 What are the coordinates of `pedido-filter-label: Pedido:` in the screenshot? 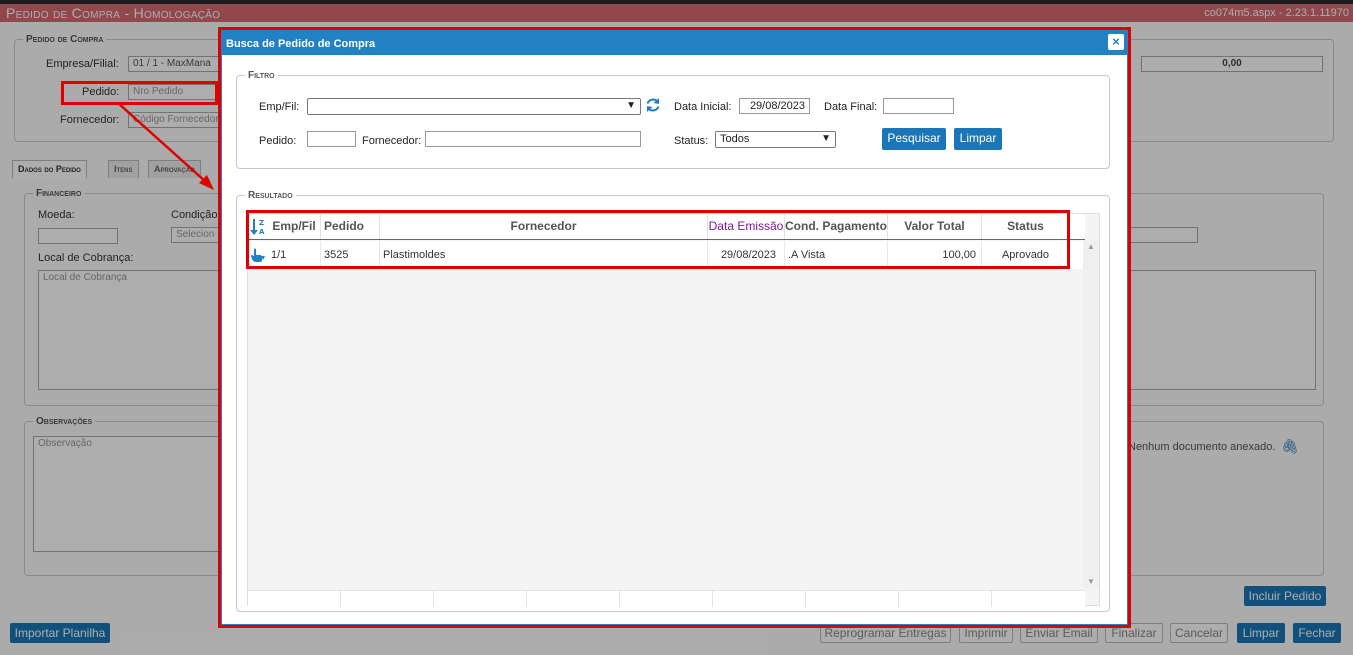 It's located at (278, 141).